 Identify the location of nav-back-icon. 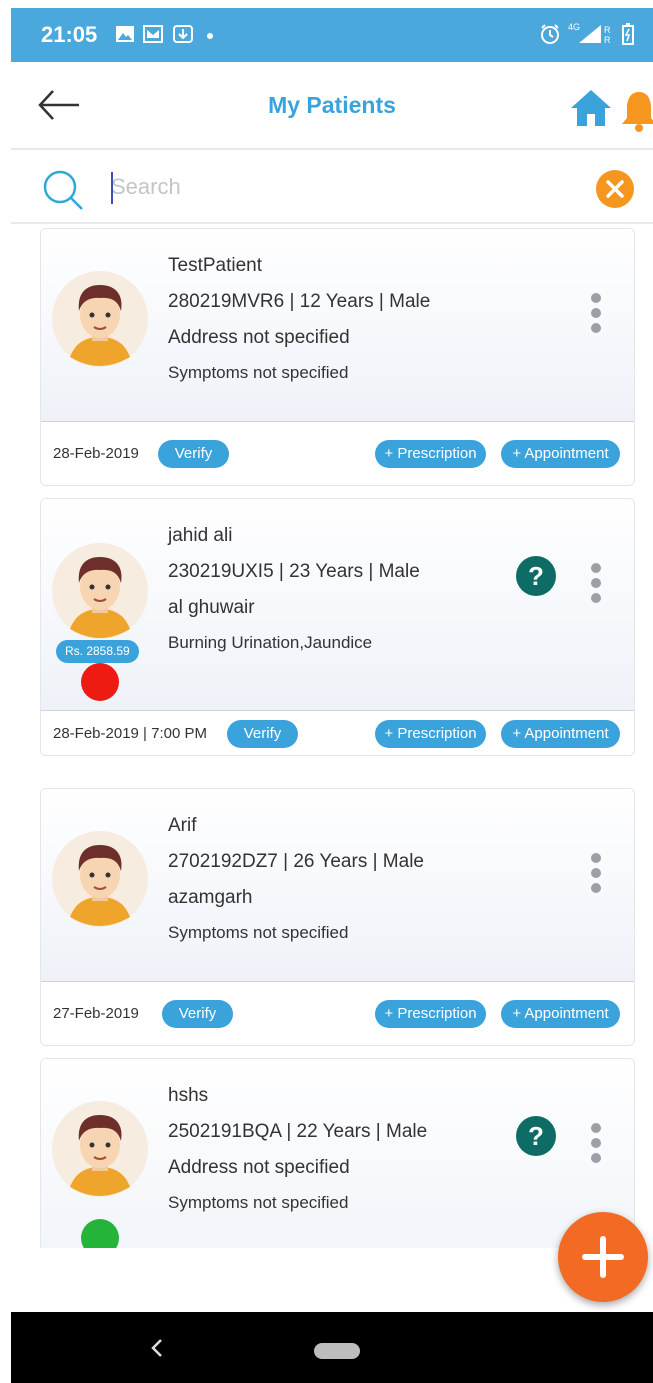
(157, 1348).